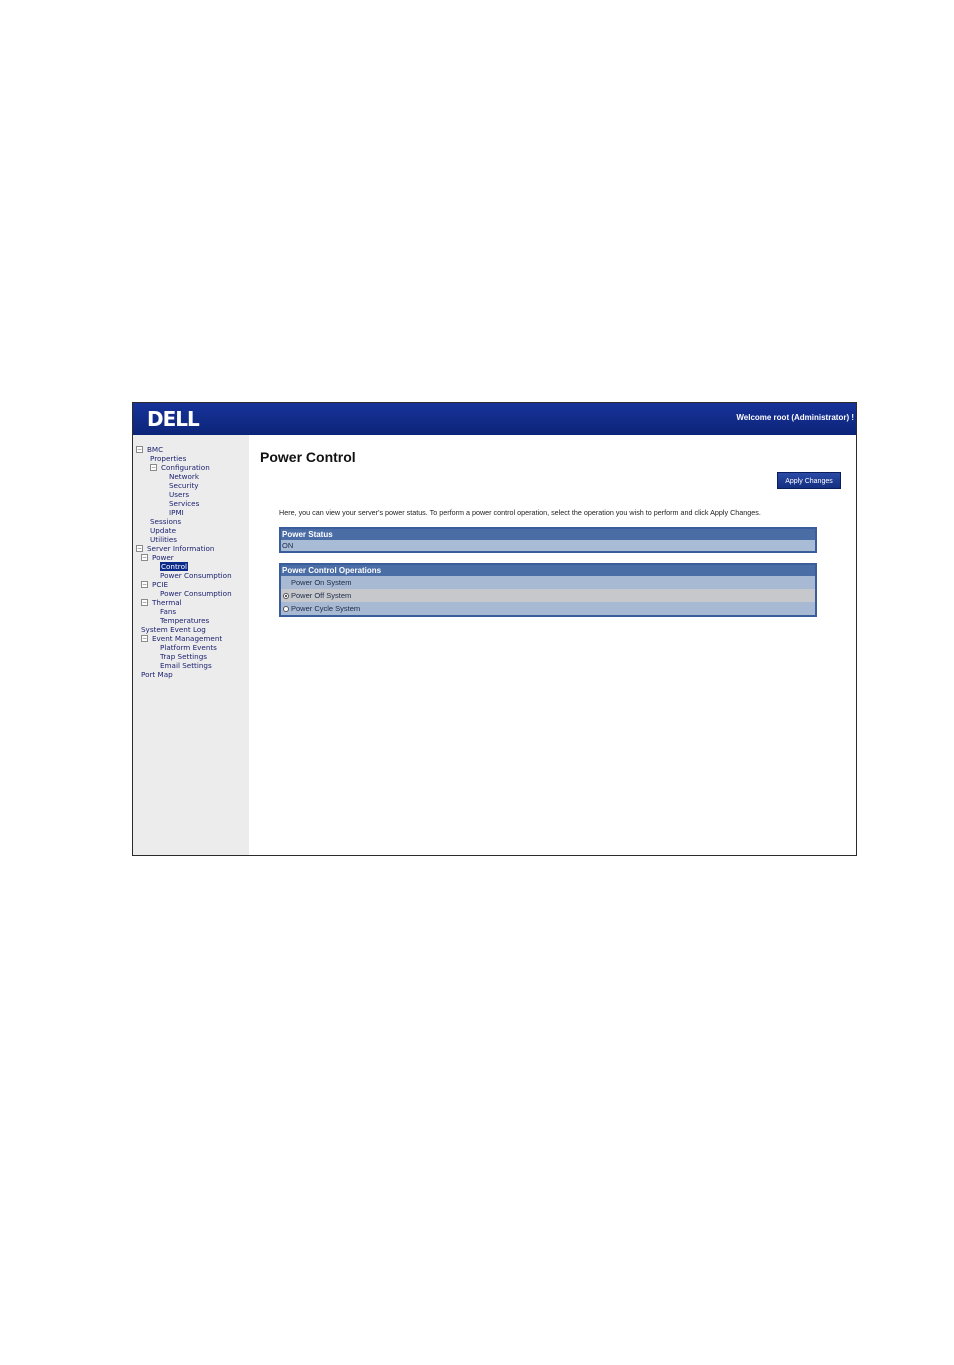 The image size is (954, 1365). I want to click on tree-node-configuration: − Configuration, so click(180, 467).